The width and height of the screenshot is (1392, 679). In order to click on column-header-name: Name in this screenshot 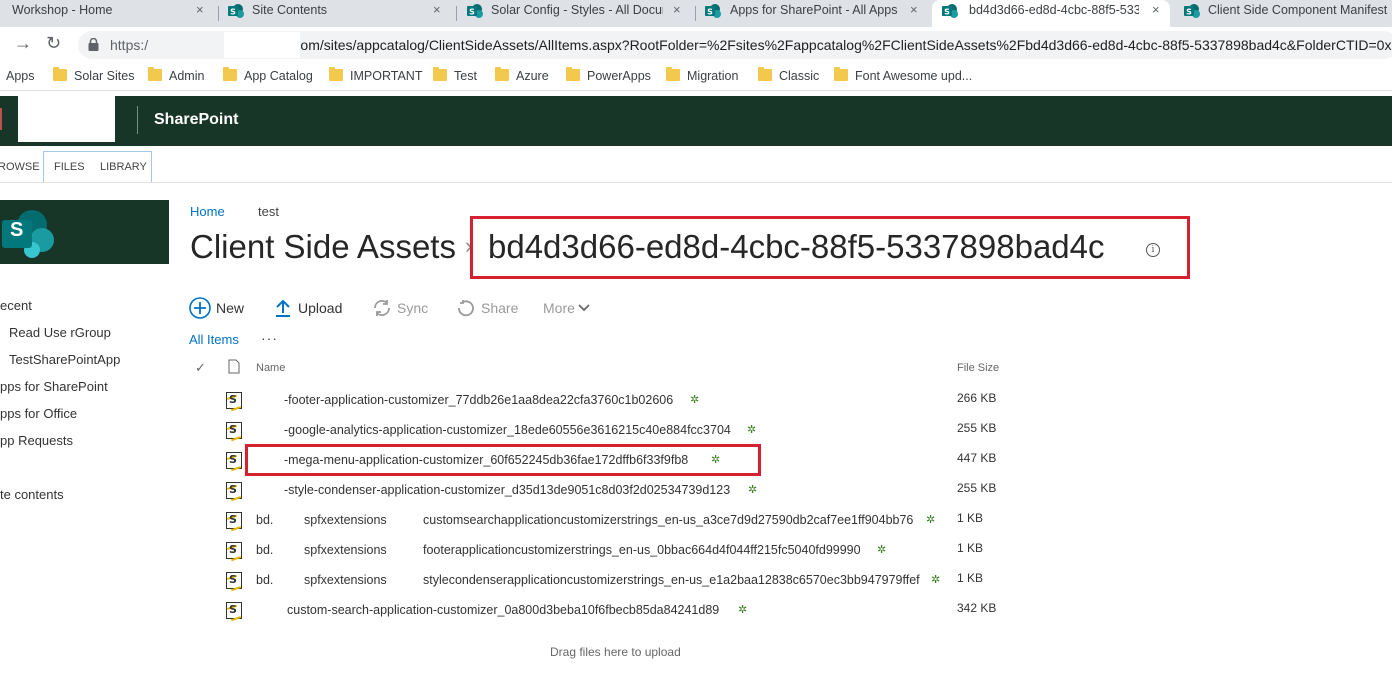, I will do `click(270, 368)`.